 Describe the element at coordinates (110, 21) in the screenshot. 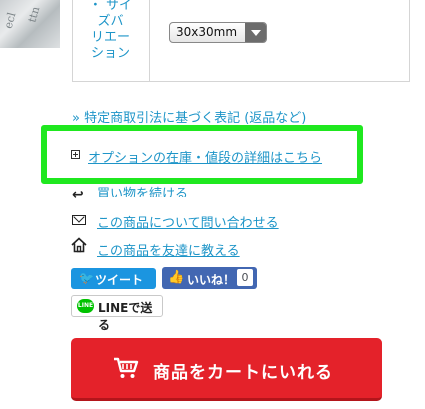

I see `variation-label-line: ズバ` at that location.